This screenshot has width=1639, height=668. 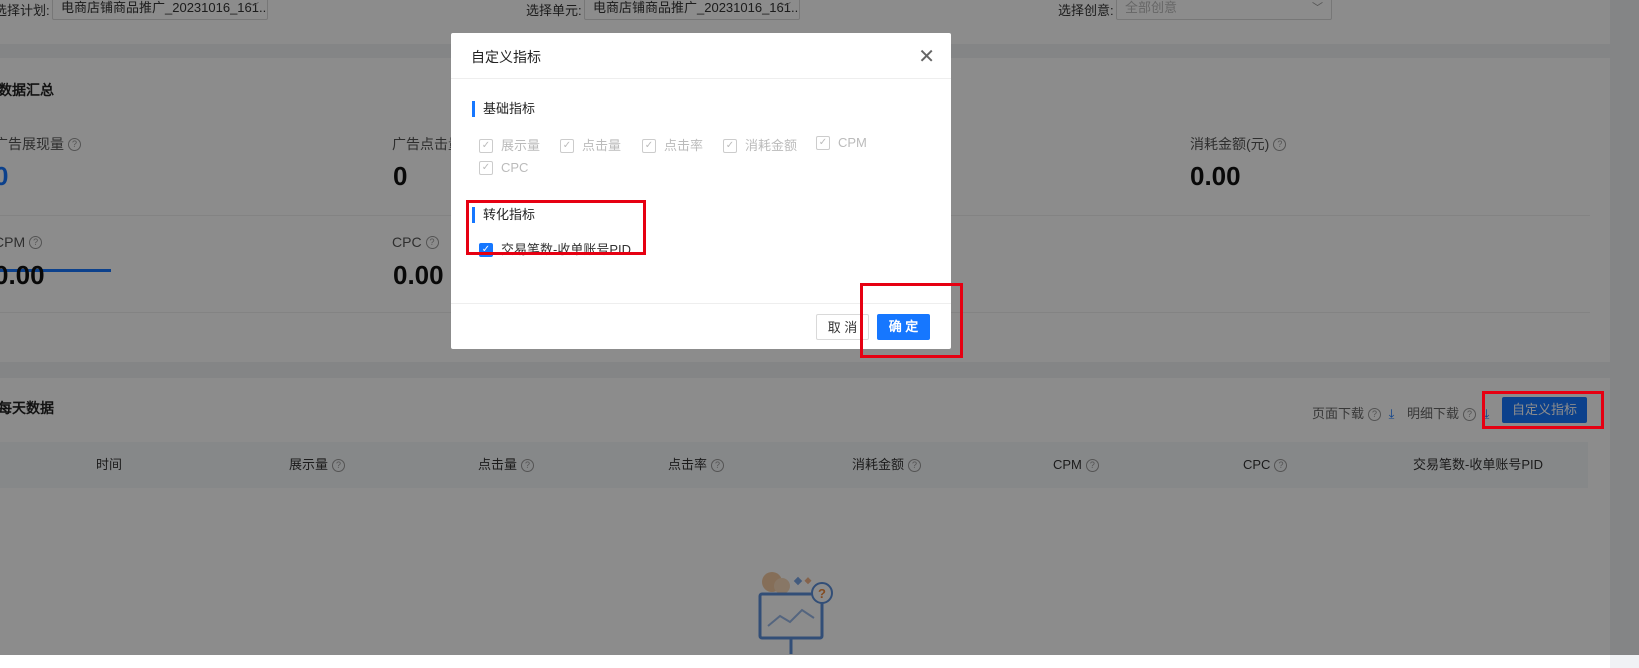 I want to click on modal-title: 自定义指标, so click(x=506, y=57).